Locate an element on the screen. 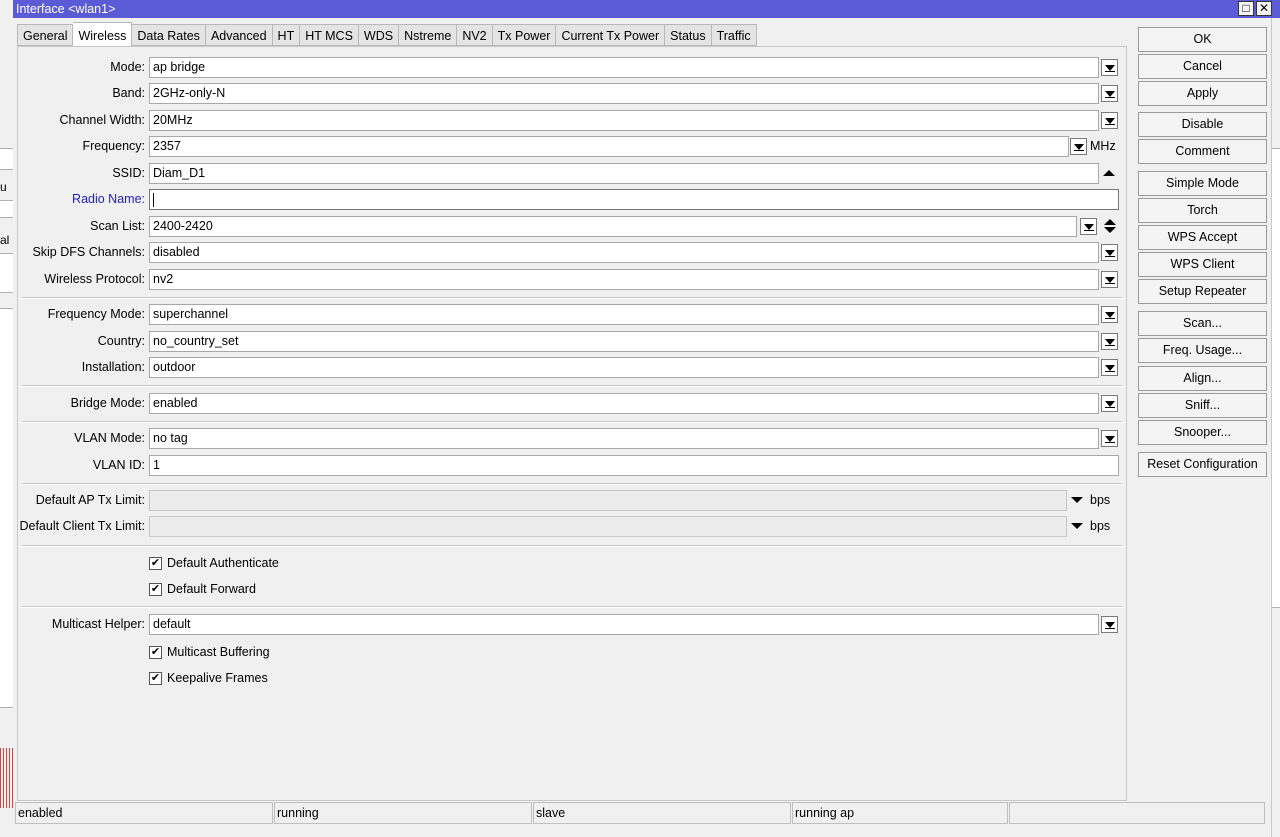  ok-button: OK is located at coordinates (1202, 39).